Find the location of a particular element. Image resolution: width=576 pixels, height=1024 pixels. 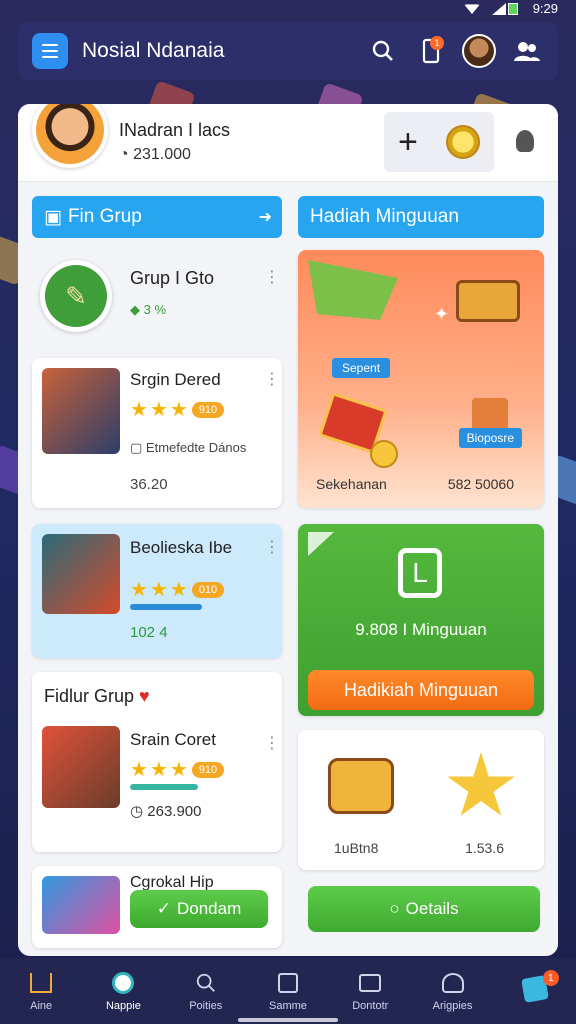

collectibles-card: 1uBtn8 1.53.6 is located at coordinates (421, 800).